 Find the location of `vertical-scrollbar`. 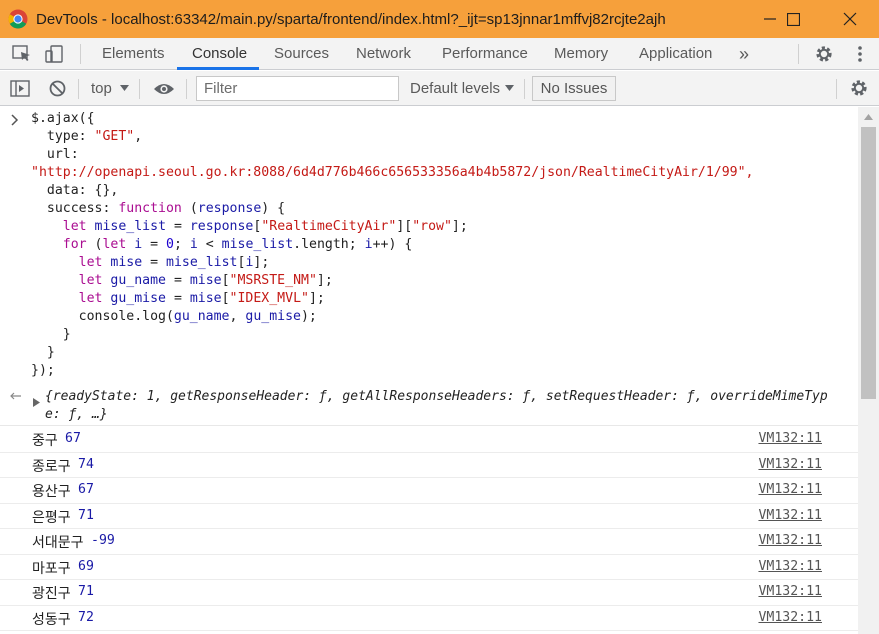

vertical-scrollbar is located at coordinates (868, 370).